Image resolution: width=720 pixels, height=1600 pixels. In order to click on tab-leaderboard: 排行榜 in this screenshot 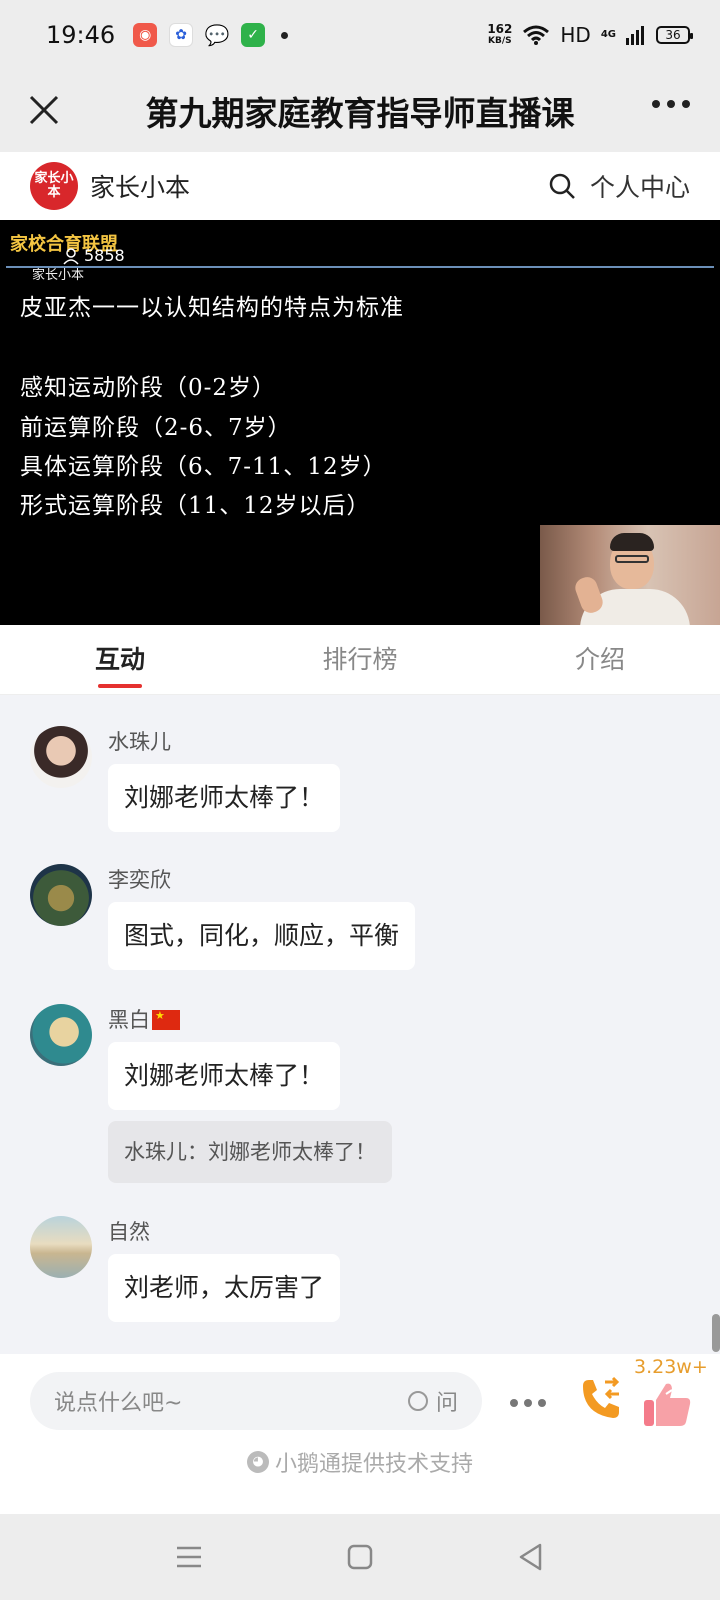, I will do `click(360, 659)`.